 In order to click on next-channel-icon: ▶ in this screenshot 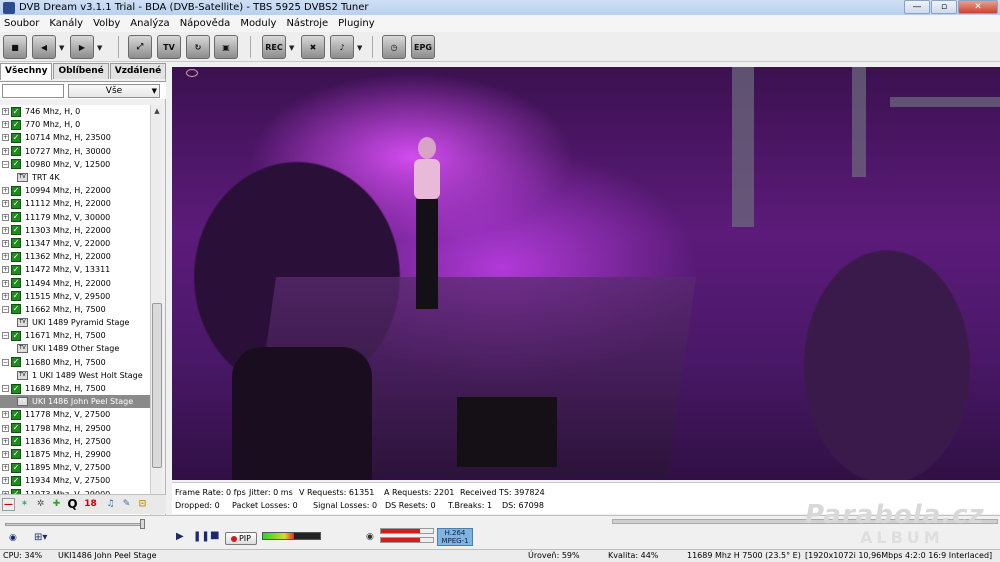, I will do `click(82, 47)`.